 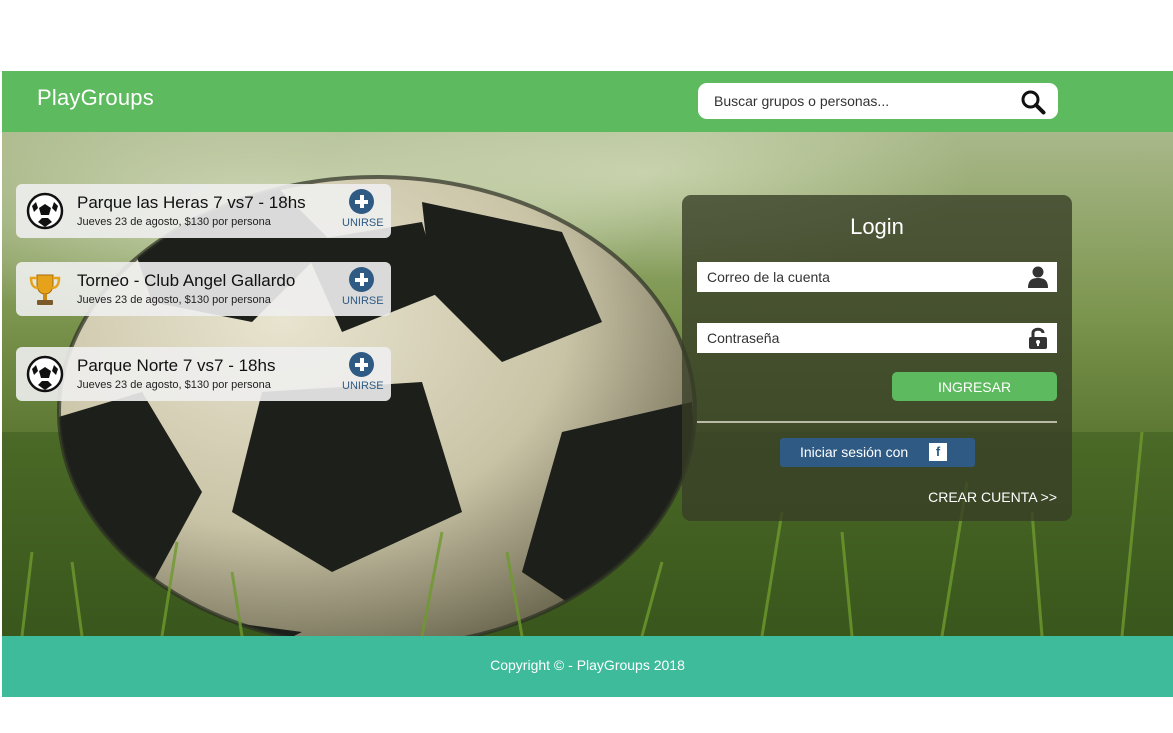 I want to click on facebook-login-button: Iniciar sesión con f, so click(x=877, y=452).